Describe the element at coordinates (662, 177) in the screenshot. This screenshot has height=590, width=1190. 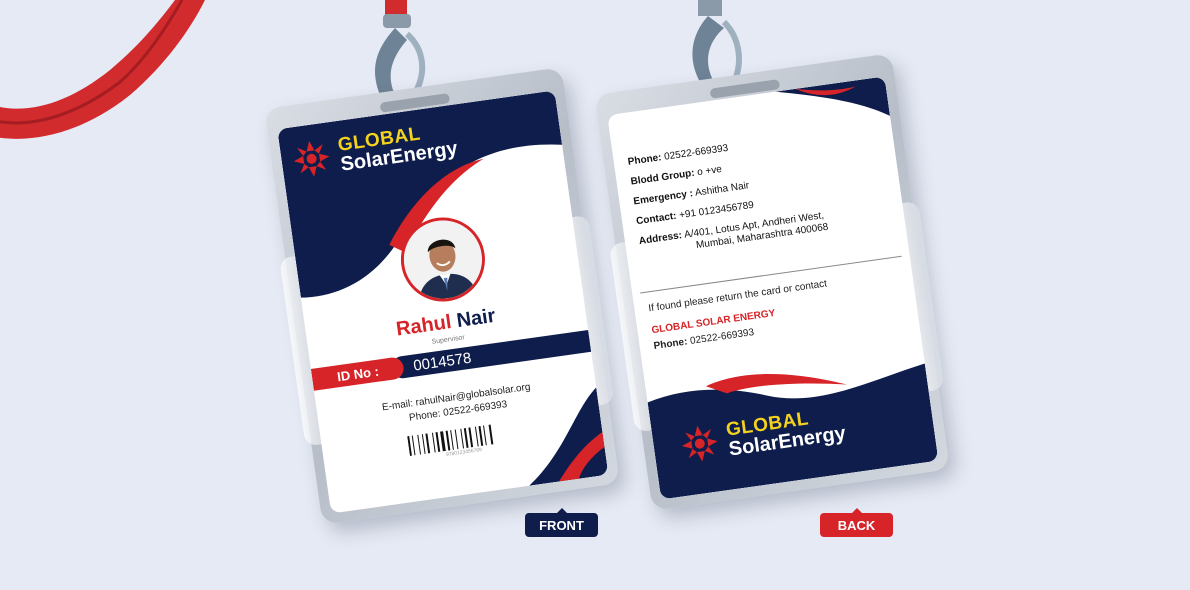
I see `blood-group-label: Blodd Group:` at that location.